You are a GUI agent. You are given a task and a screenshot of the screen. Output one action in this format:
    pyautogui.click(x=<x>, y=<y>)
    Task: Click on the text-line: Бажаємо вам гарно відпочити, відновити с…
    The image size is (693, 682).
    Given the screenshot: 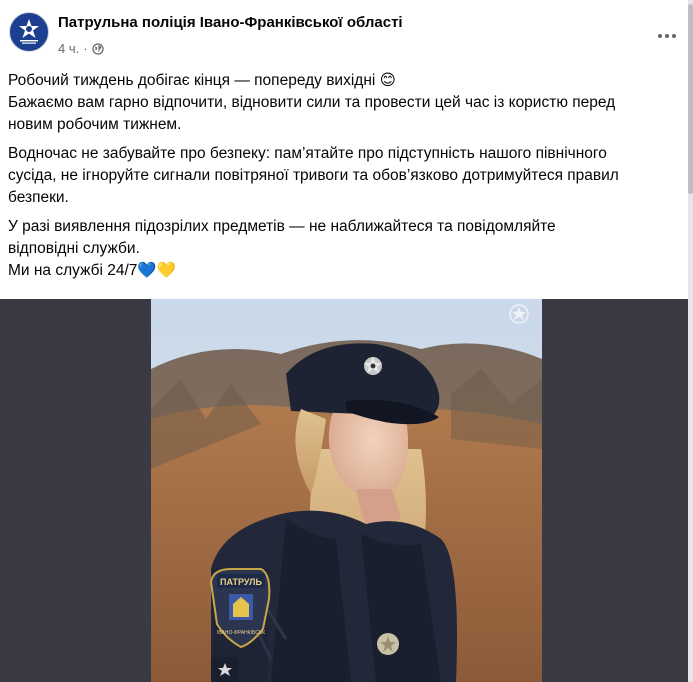 What is the action you would take?
    pyautogui.click(x=312, y=102)
    